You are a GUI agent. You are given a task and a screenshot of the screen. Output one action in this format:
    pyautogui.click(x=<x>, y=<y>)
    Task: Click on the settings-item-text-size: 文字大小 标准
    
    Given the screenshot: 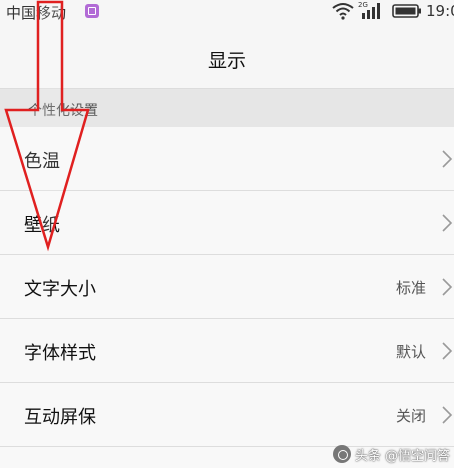 What is the action you would take?
    pyautogui.click(x=227, y=287)
    